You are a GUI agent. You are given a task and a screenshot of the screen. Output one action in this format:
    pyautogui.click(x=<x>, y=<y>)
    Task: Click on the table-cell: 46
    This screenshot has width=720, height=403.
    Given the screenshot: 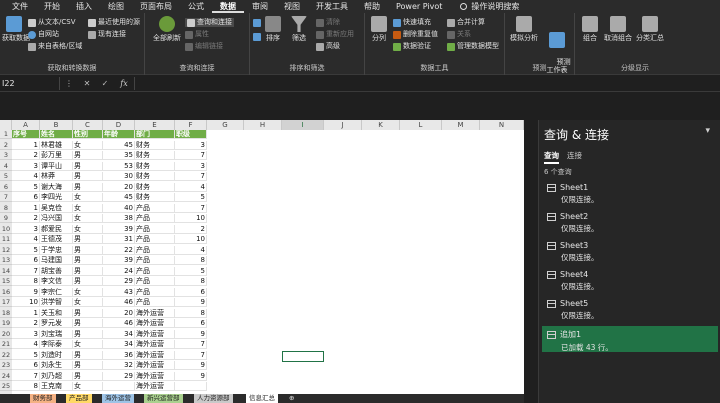 What is the action you would take?
    pyautogui.click(x=119, y=302)
    